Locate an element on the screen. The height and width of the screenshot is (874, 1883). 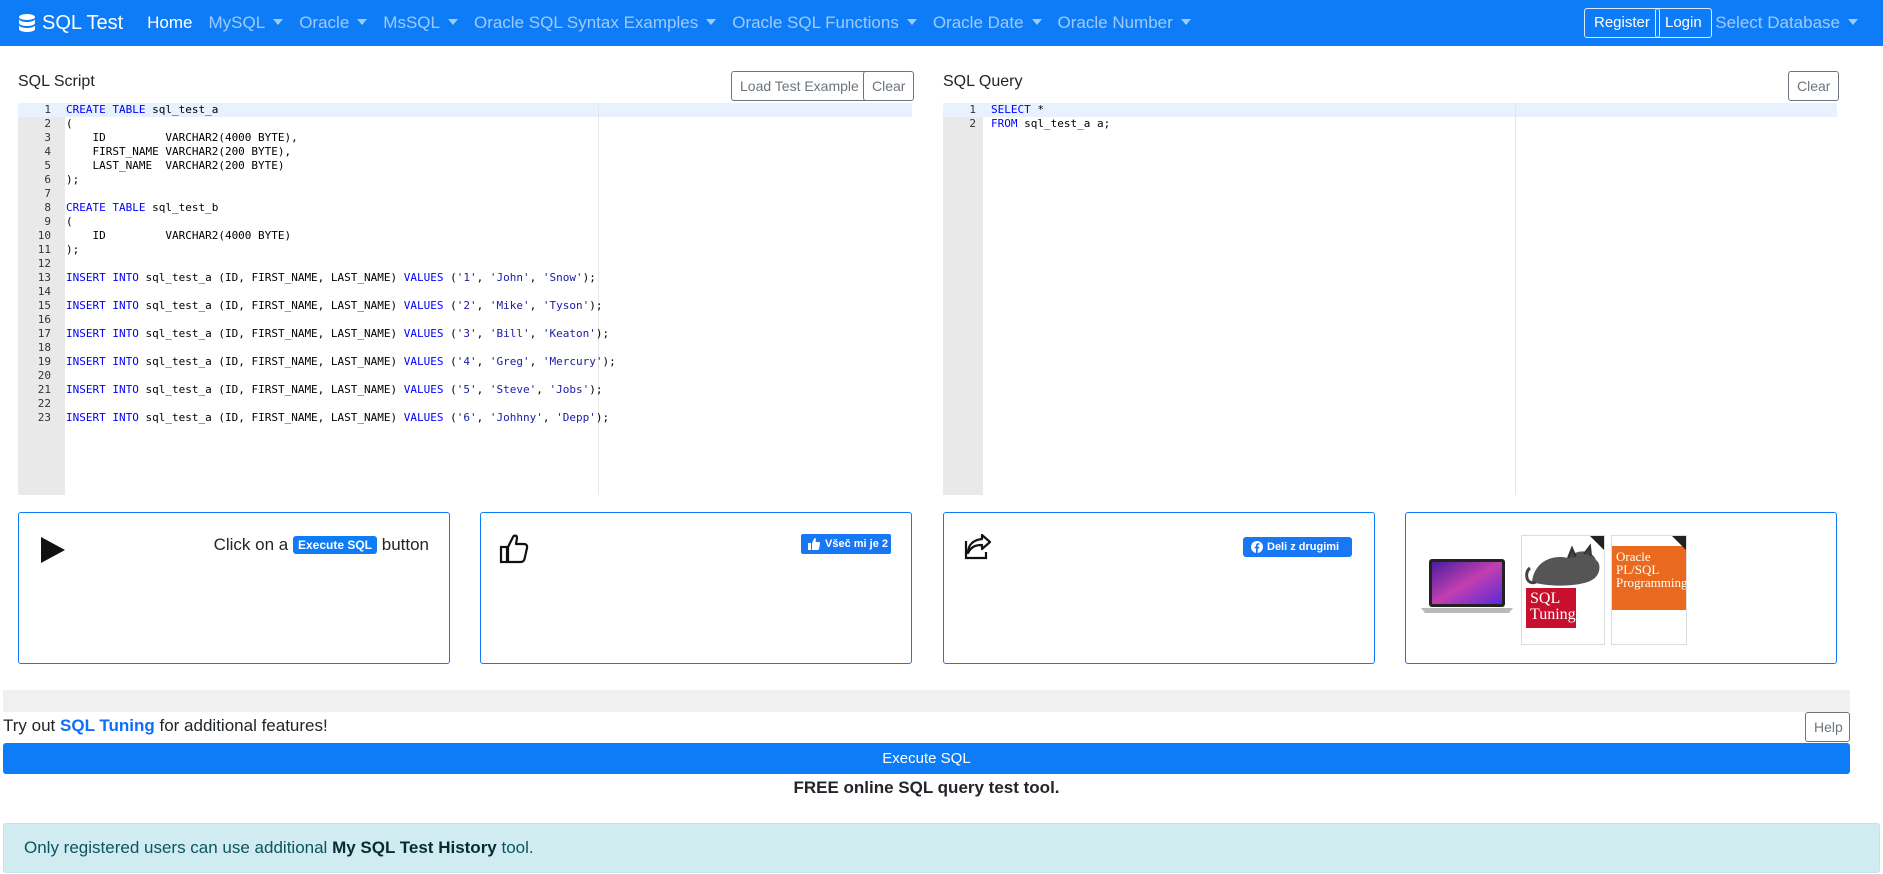
nav-oracle-label: Oracle is located at coordinates (324, 22).